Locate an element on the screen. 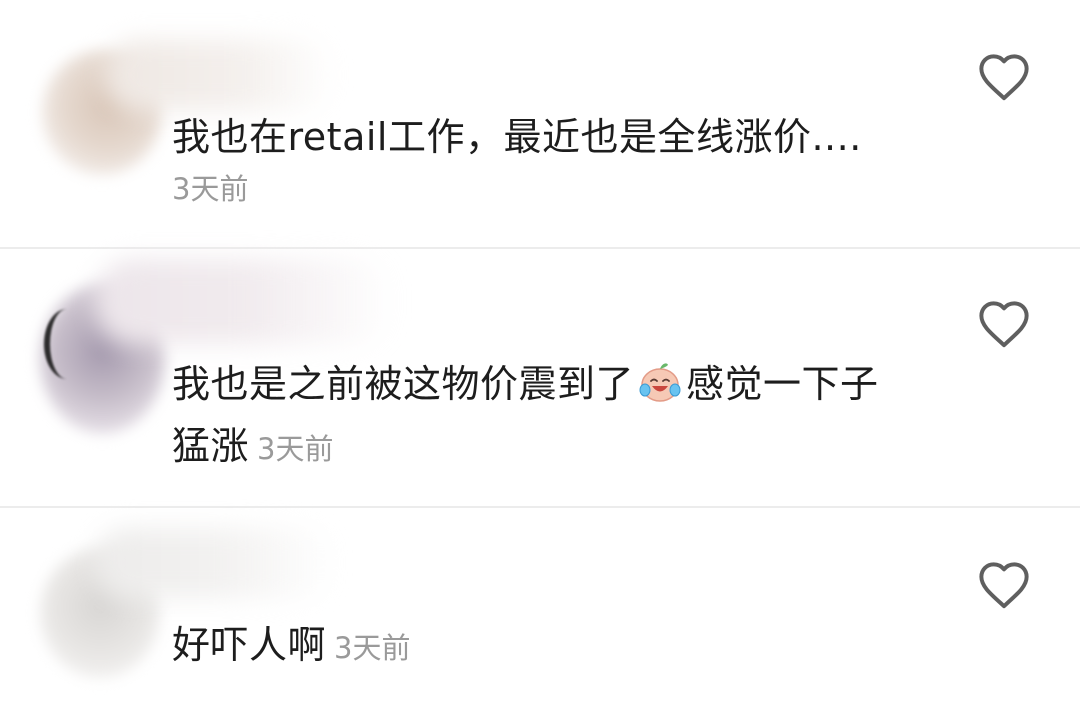 This screenshot has width=1080, height=712. comment-text-part: 好吓人啊 is located at coordinates (249, 645).